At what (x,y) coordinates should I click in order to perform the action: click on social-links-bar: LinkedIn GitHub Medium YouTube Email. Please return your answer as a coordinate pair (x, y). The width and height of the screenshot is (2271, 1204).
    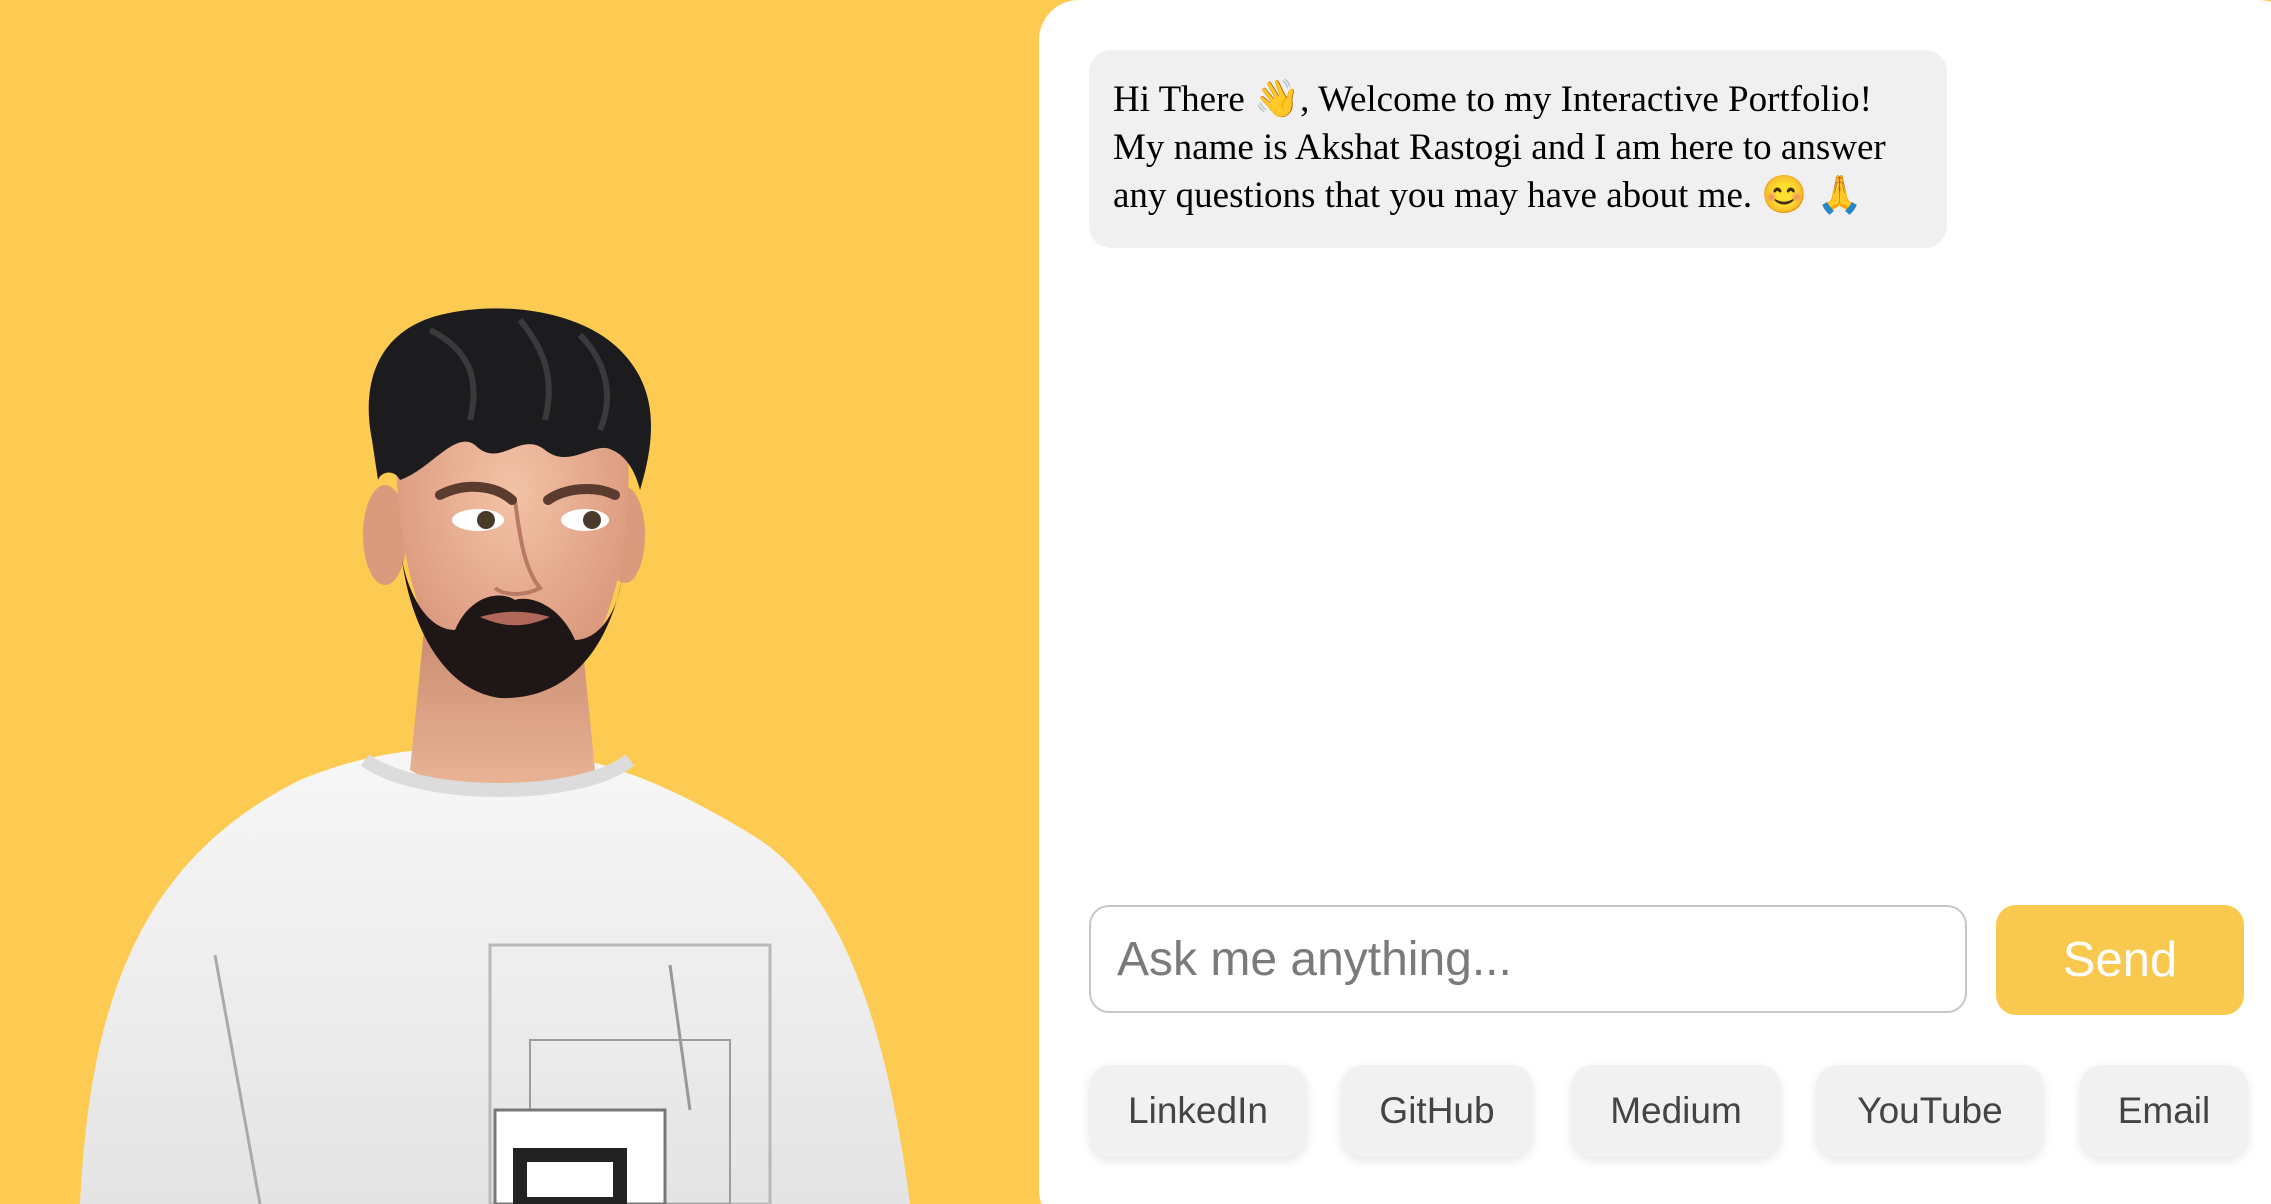
    Looking at the image, I should click on (1669, 1111).